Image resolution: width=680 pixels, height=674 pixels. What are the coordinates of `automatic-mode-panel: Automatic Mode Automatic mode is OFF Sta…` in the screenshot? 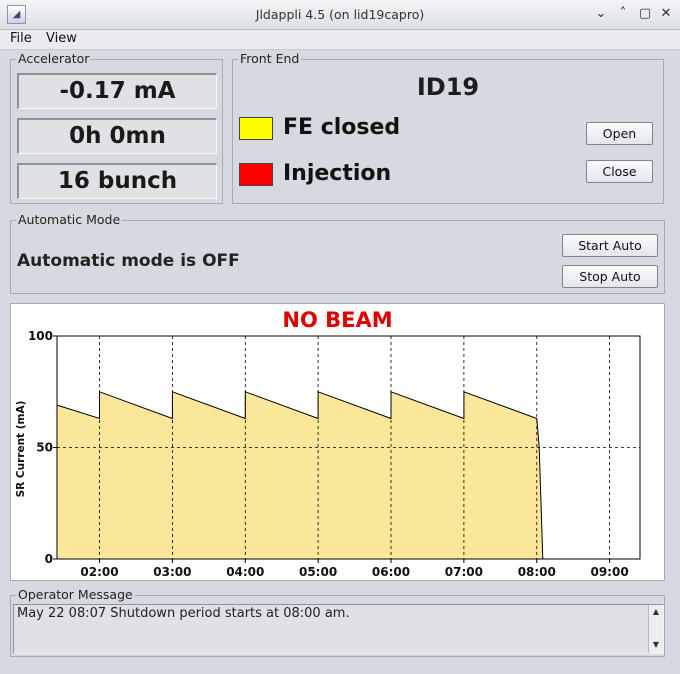 It's located at (337, 253).